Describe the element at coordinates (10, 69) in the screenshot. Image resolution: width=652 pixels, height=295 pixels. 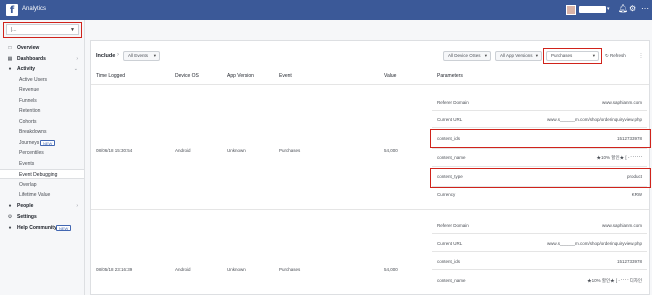
I see `activity-icon: ●` at that location.